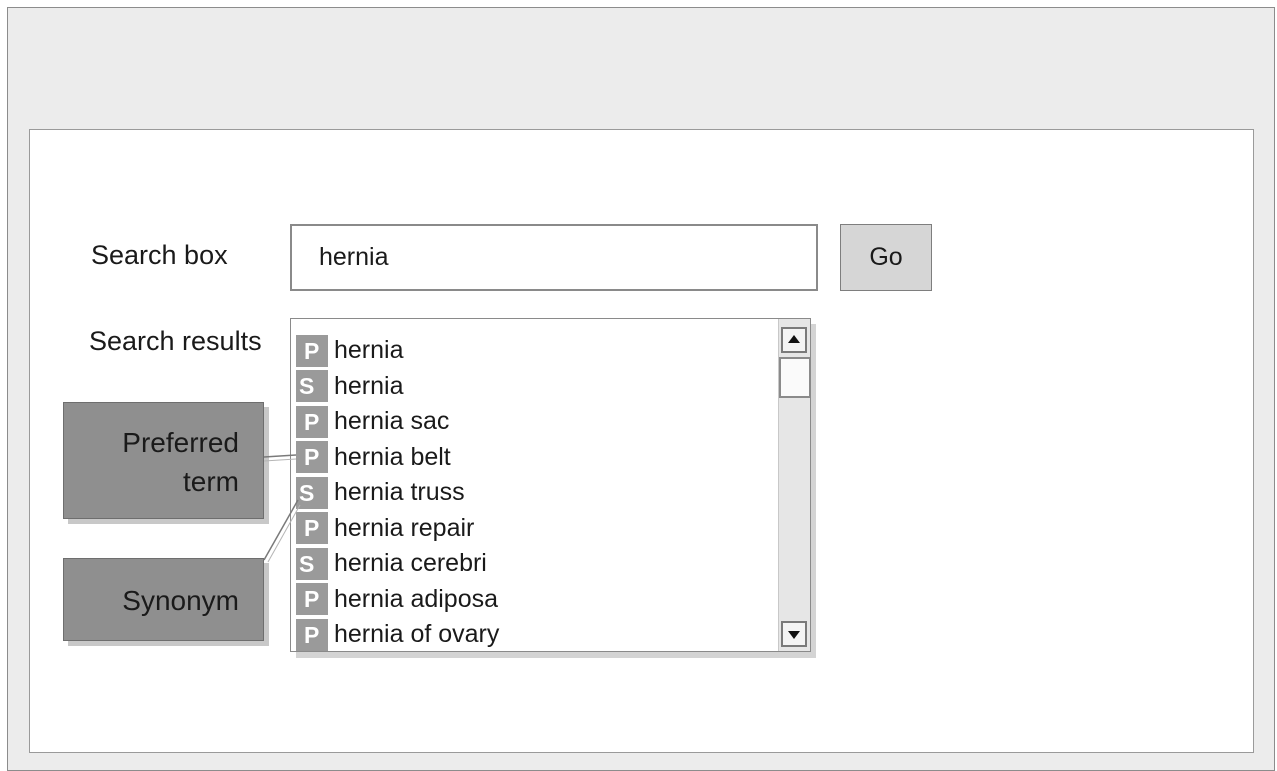 The height and width of the screenshot is (771, 1277). I want to click on result-item: S hernia cerebri, so click(397, 564).